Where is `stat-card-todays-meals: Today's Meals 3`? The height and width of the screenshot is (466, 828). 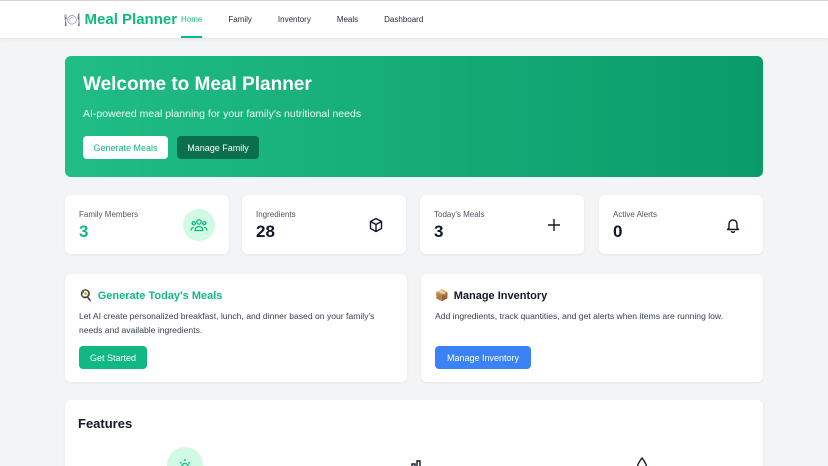
stat-card-todays-meals: Today's Meals 3 is located at coordinates (502, 224).